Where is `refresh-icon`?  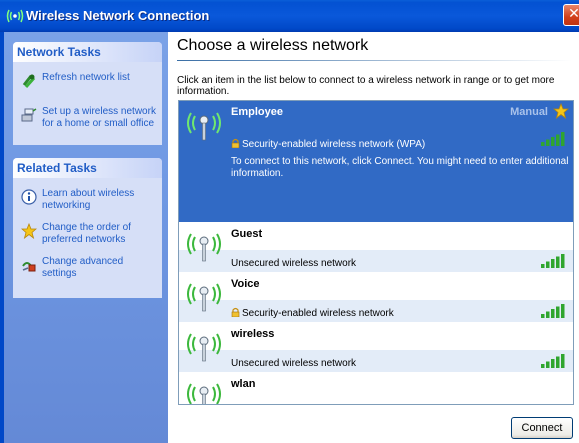
refresh-icon is located at coordinates (29, 81).